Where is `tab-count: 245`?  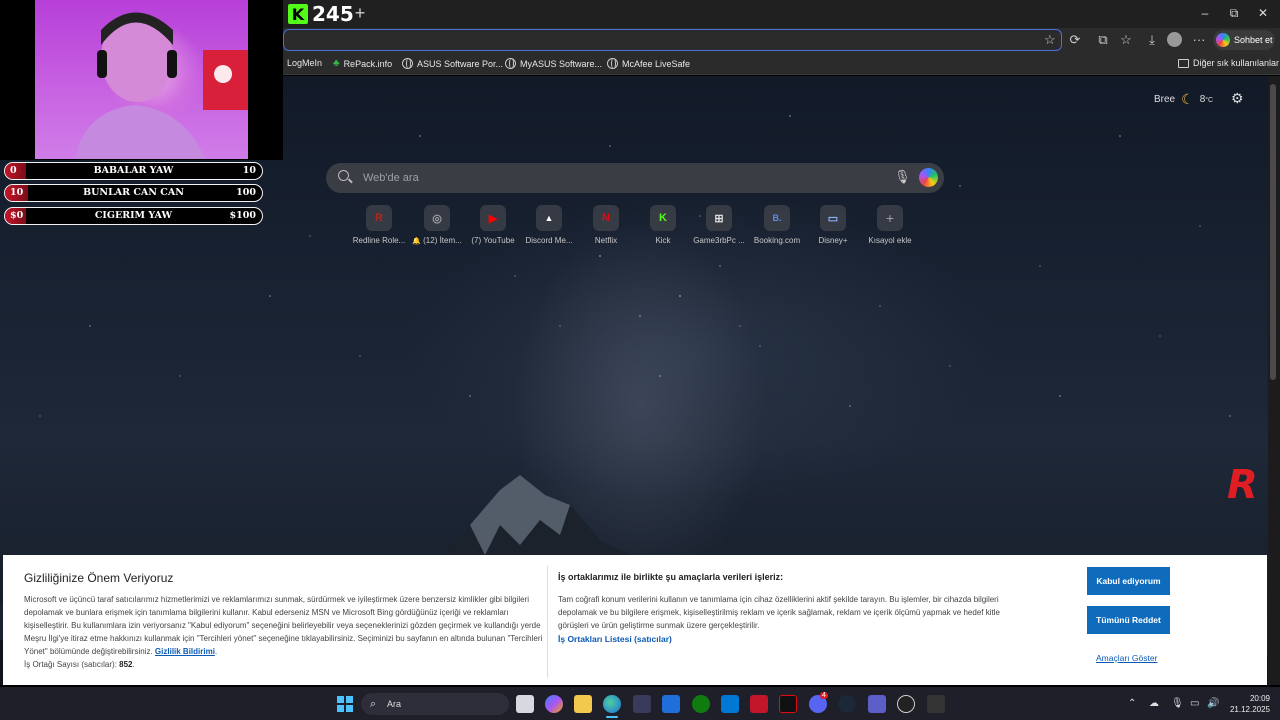 tab-count: 245 is located at coordinates (333, 14).